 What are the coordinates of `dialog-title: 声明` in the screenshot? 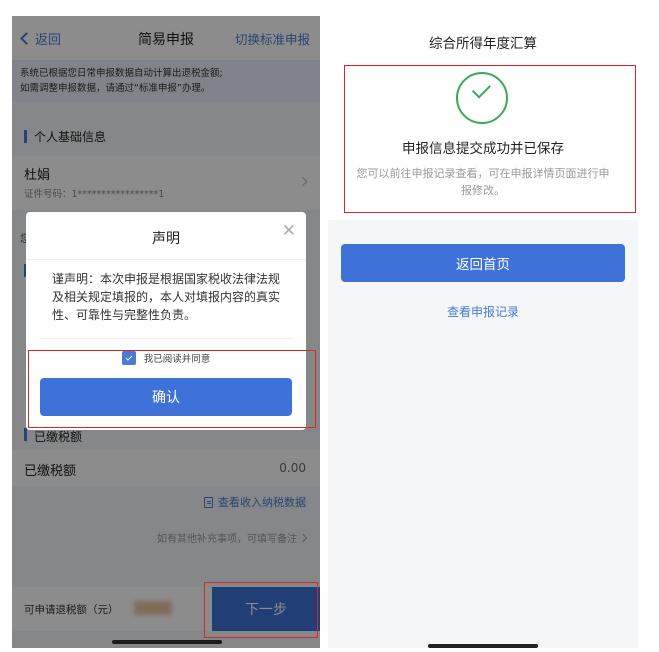 It's located at (166, 239).